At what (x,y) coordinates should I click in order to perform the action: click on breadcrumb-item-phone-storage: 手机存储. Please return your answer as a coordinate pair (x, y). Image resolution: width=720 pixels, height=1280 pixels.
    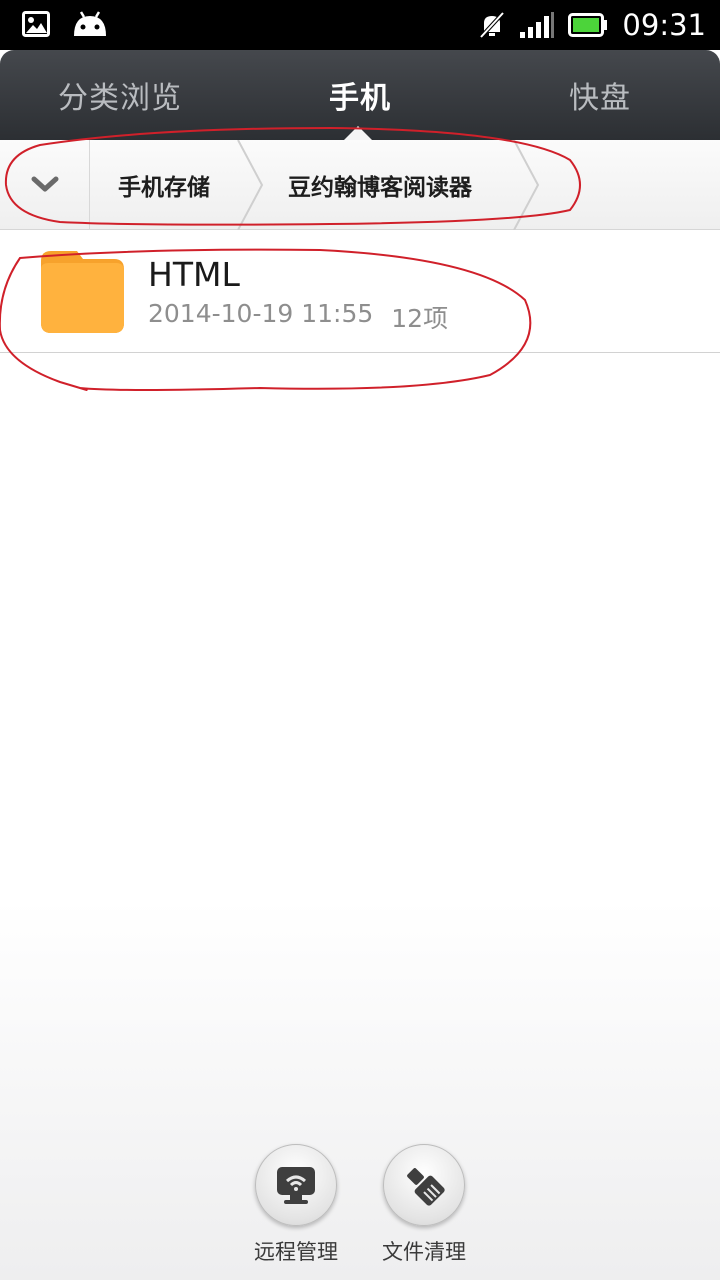
    Looking at the image, I should click on (164, 185).